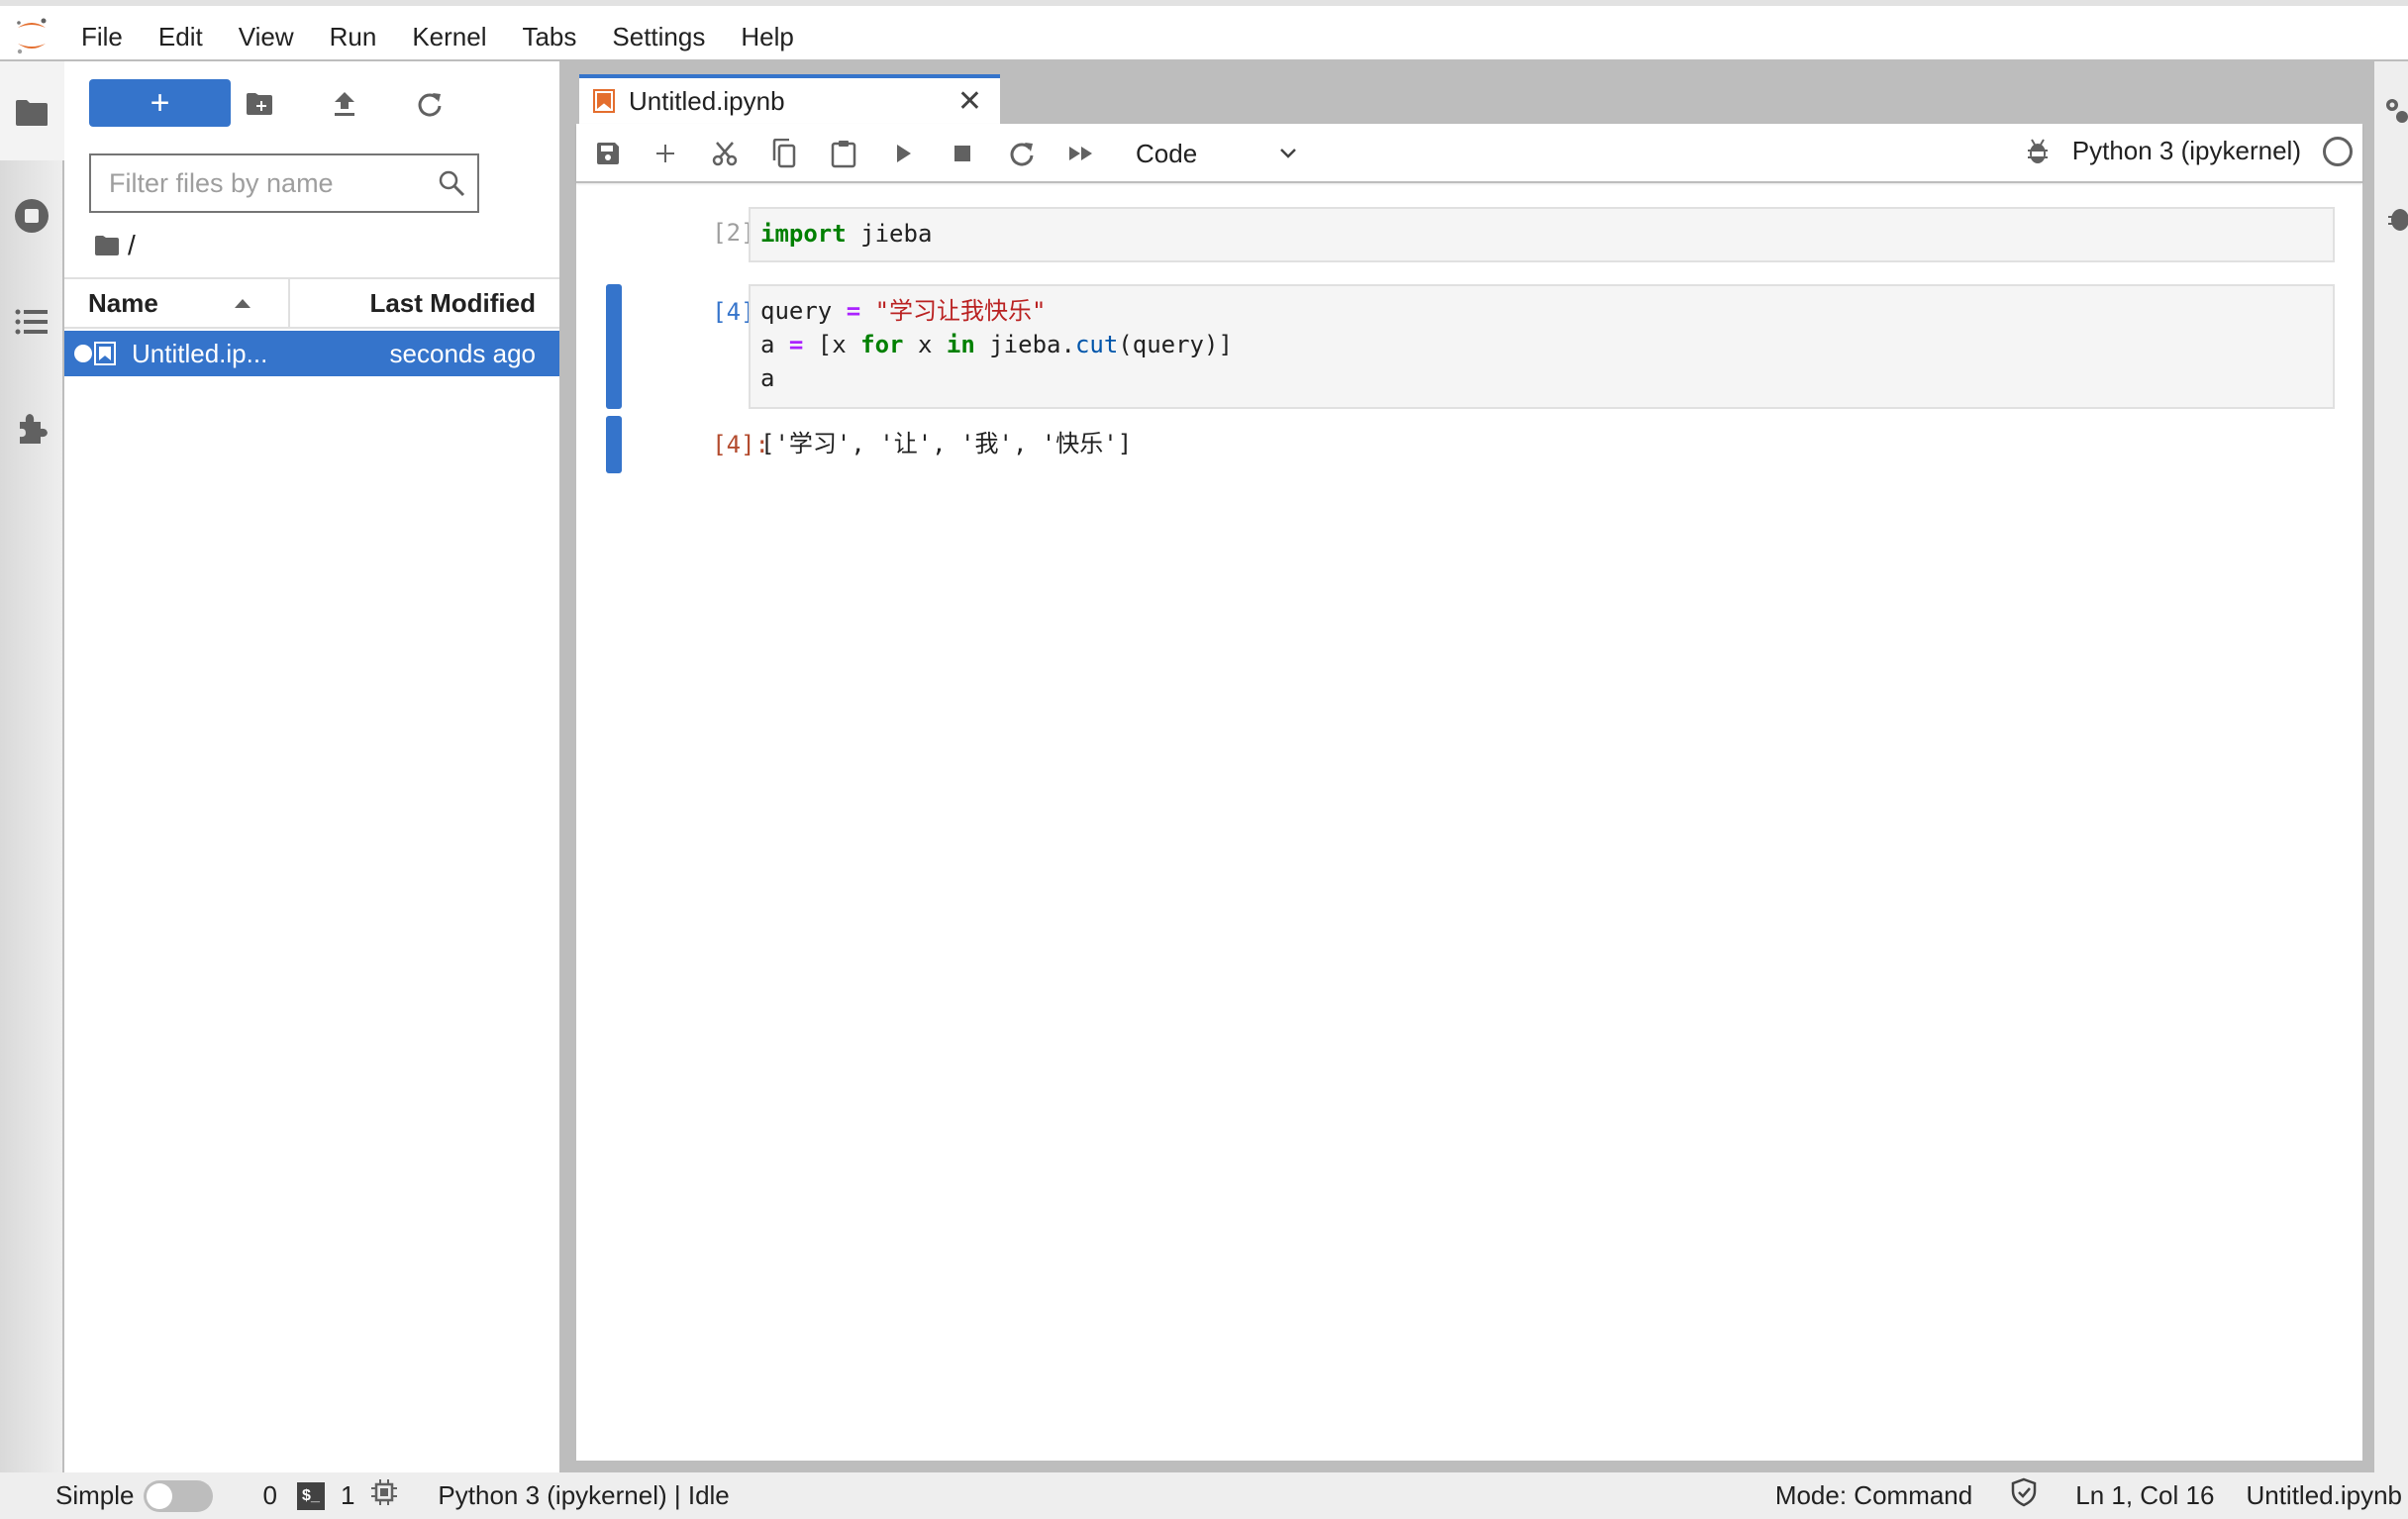 The height and width of the screenshot is (1519, 2408). Describe the element at coordinates (549, 37) in the screenshot. I see `menu-tabs: Tabs` at that location.